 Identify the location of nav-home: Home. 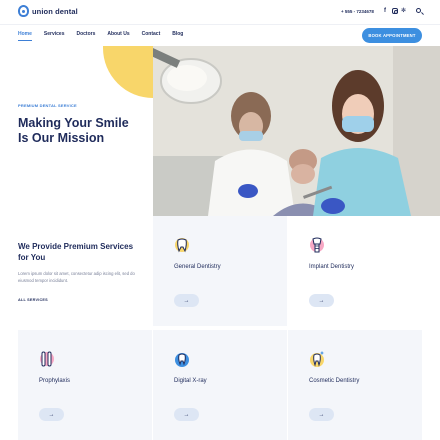
(25, 34).